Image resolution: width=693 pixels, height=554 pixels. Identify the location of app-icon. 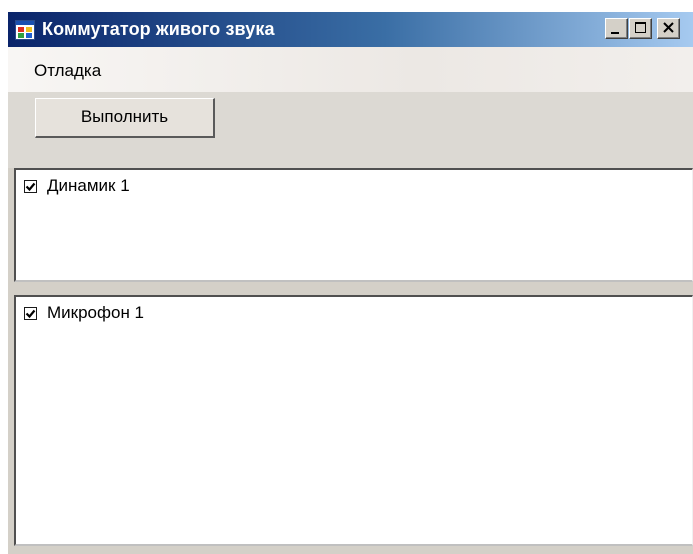
(25, 30).